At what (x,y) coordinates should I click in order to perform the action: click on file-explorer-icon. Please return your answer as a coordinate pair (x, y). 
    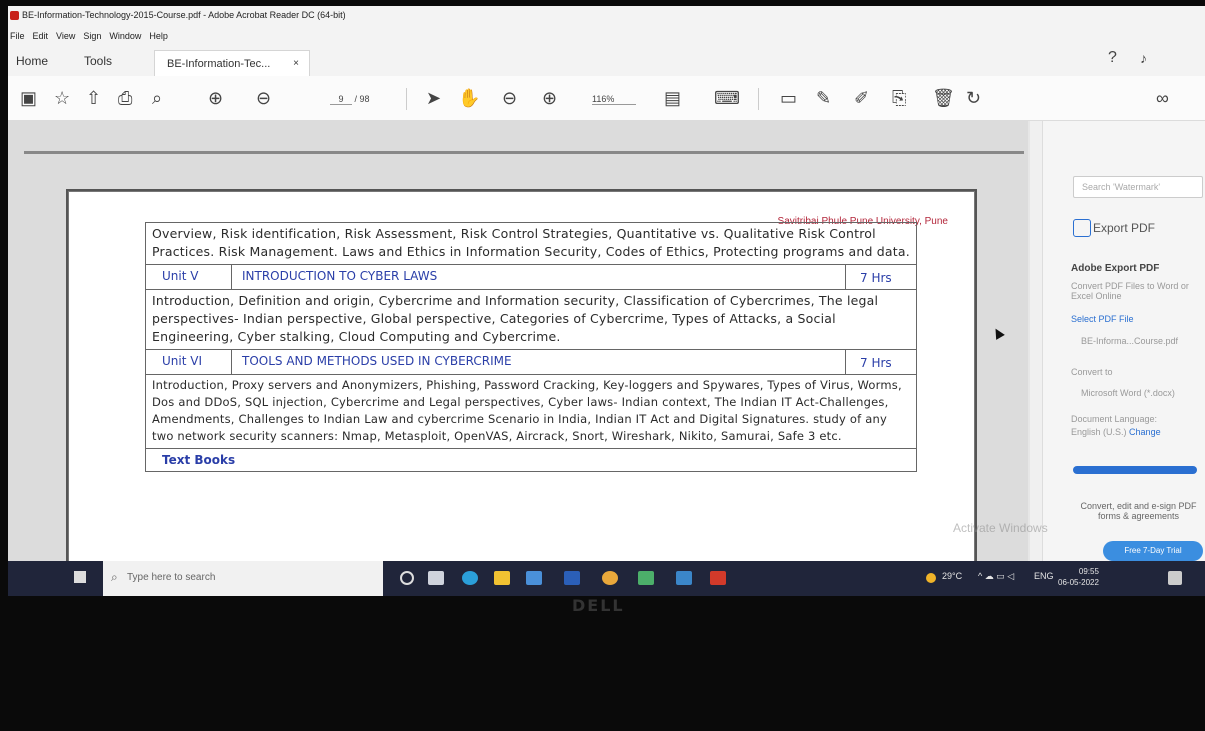
    Looking at the image, I should click on (502, 578).